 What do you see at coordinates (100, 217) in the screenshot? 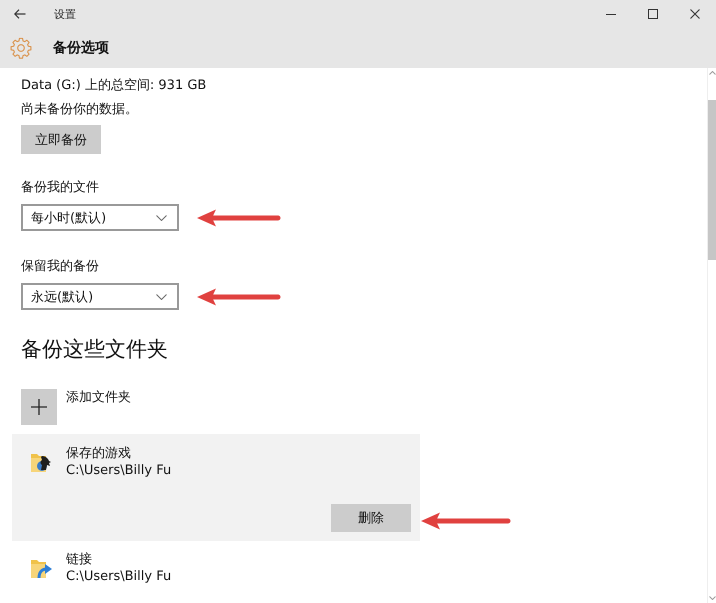
I see `dropdown: 每小时(默认)` at bounding box center [100, 217].